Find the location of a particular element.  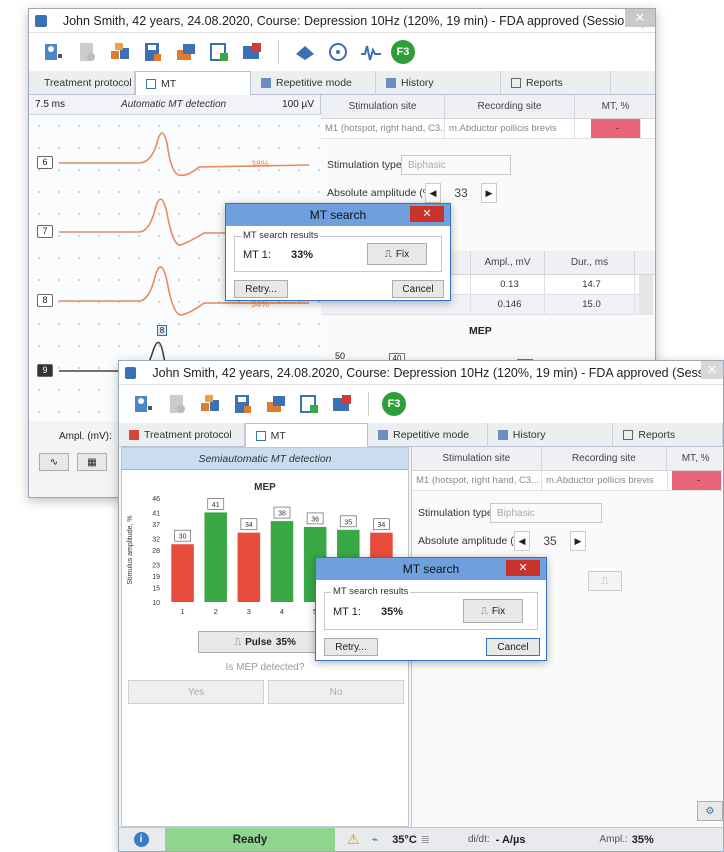

tab-label: MT is located at coordinates (278, 436).